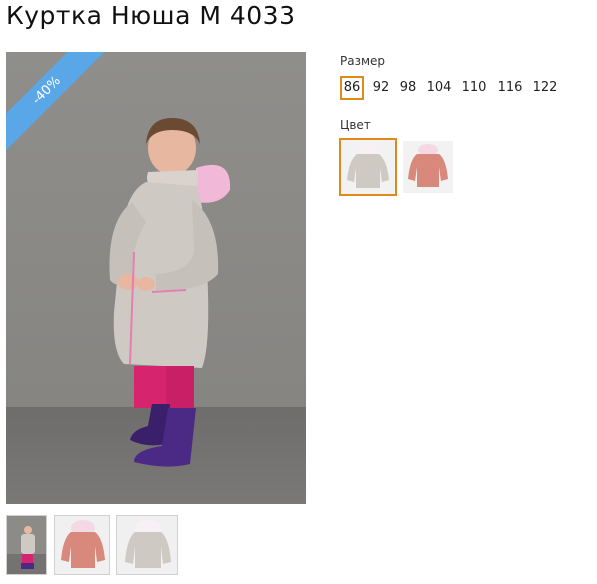 This screenshot has width=597, height=584. What do you see at coordinates (151, 15) in the screenshot?
I see `product-title: Куртка Нюша М 4033` at bounding box center [151, 15].